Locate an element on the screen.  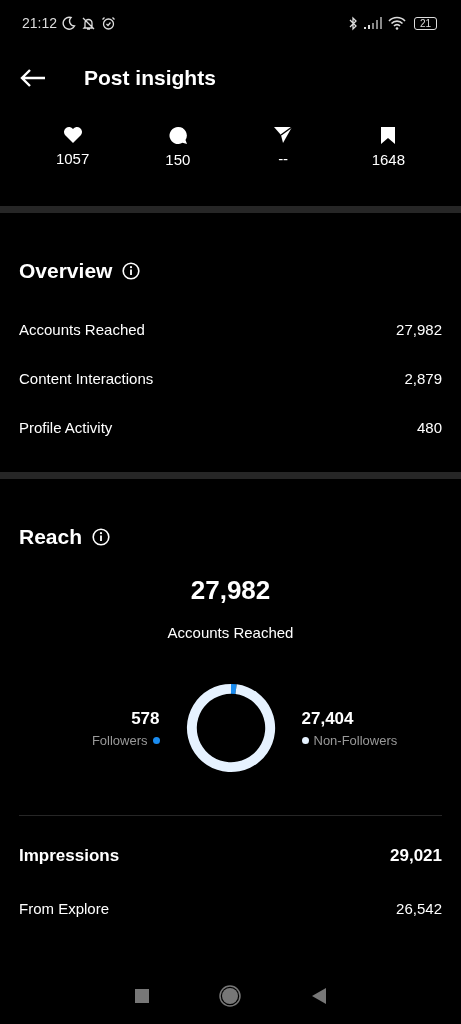
moon-icon is located at coordinates (69, 23).